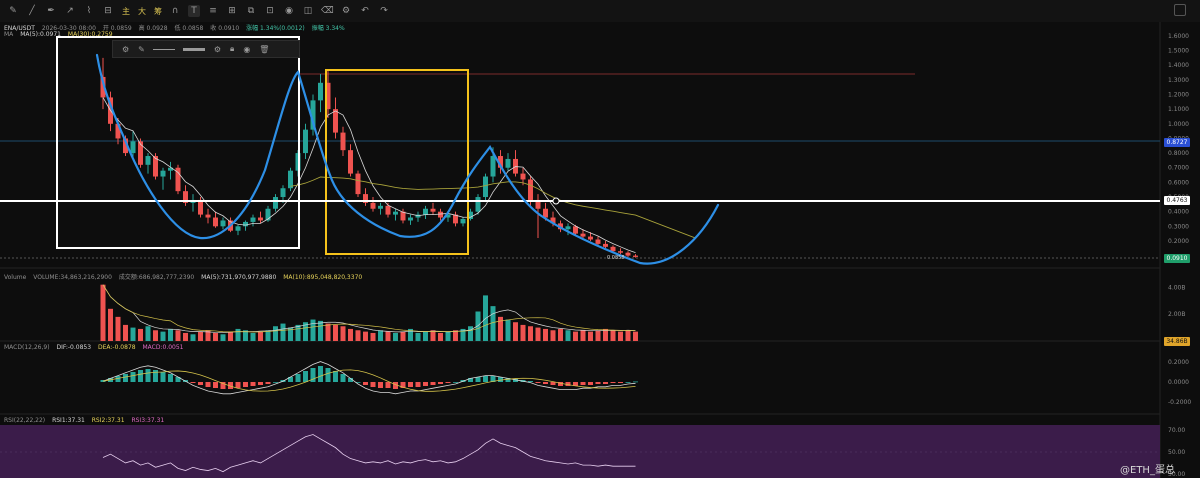 The height and width of the screenshot is (478, 1200). What do you see at coordinates (232, 49) in the screenshot?
I see `lock-icon: 🔒︎` at bounding box center [232, 49].